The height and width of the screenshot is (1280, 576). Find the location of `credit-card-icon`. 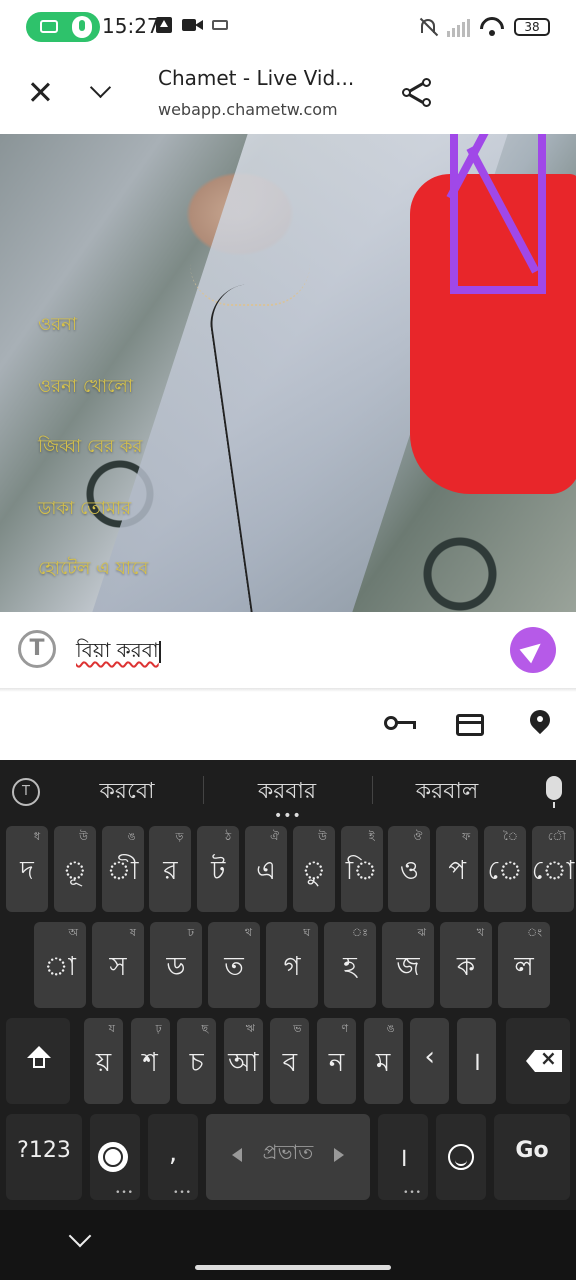

credit-card-icon is located at coordinates (470, 725).